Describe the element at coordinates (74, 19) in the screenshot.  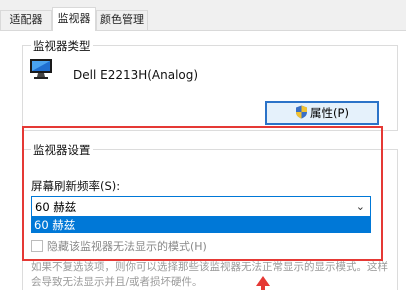
I see `tab-monitor: 监视器` at that location.